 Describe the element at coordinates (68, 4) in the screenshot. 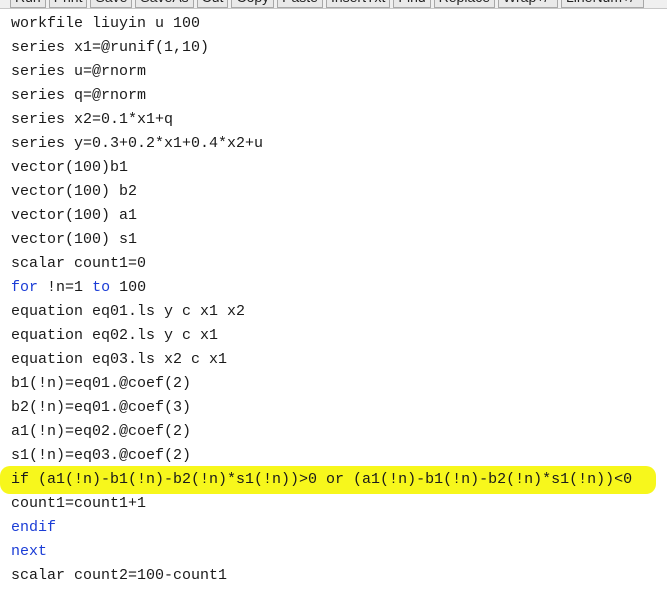

I see `toolbar-button-print: Print` at that location.